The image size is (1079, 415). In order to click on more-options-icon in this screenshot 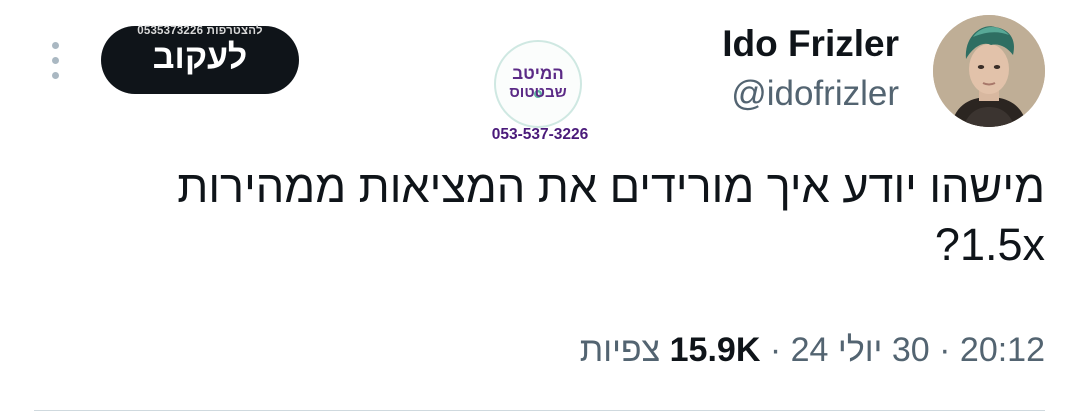, I will do `click(55, 61)`.